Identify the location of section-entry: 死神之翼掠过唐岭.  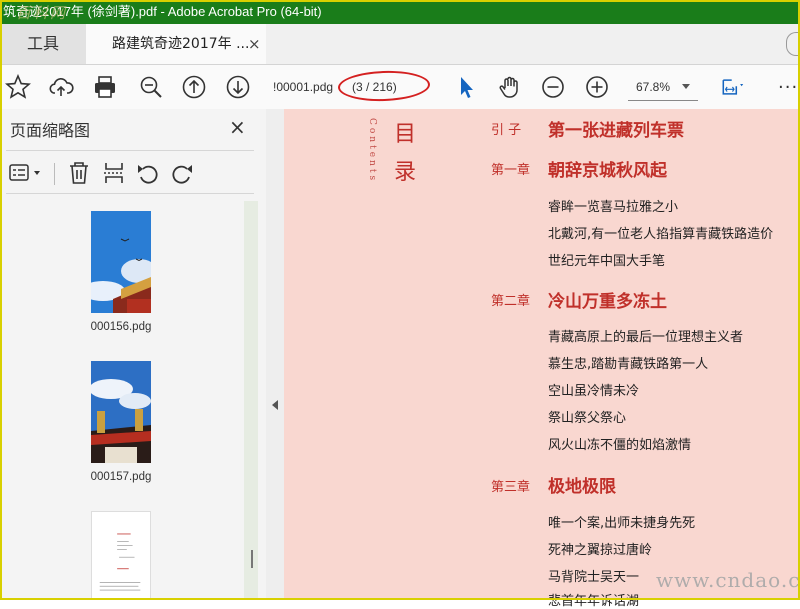
(600, 548).